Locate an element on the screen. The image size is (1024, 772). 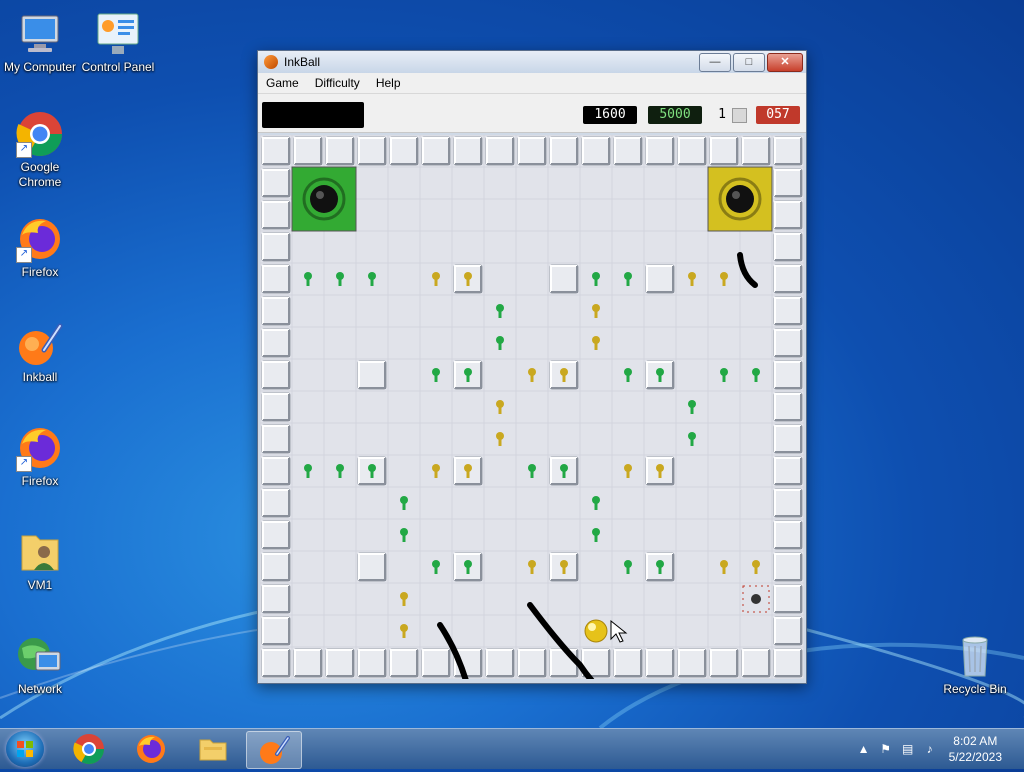
desktop-icon-network: Network is located at coordinates (40, 664).